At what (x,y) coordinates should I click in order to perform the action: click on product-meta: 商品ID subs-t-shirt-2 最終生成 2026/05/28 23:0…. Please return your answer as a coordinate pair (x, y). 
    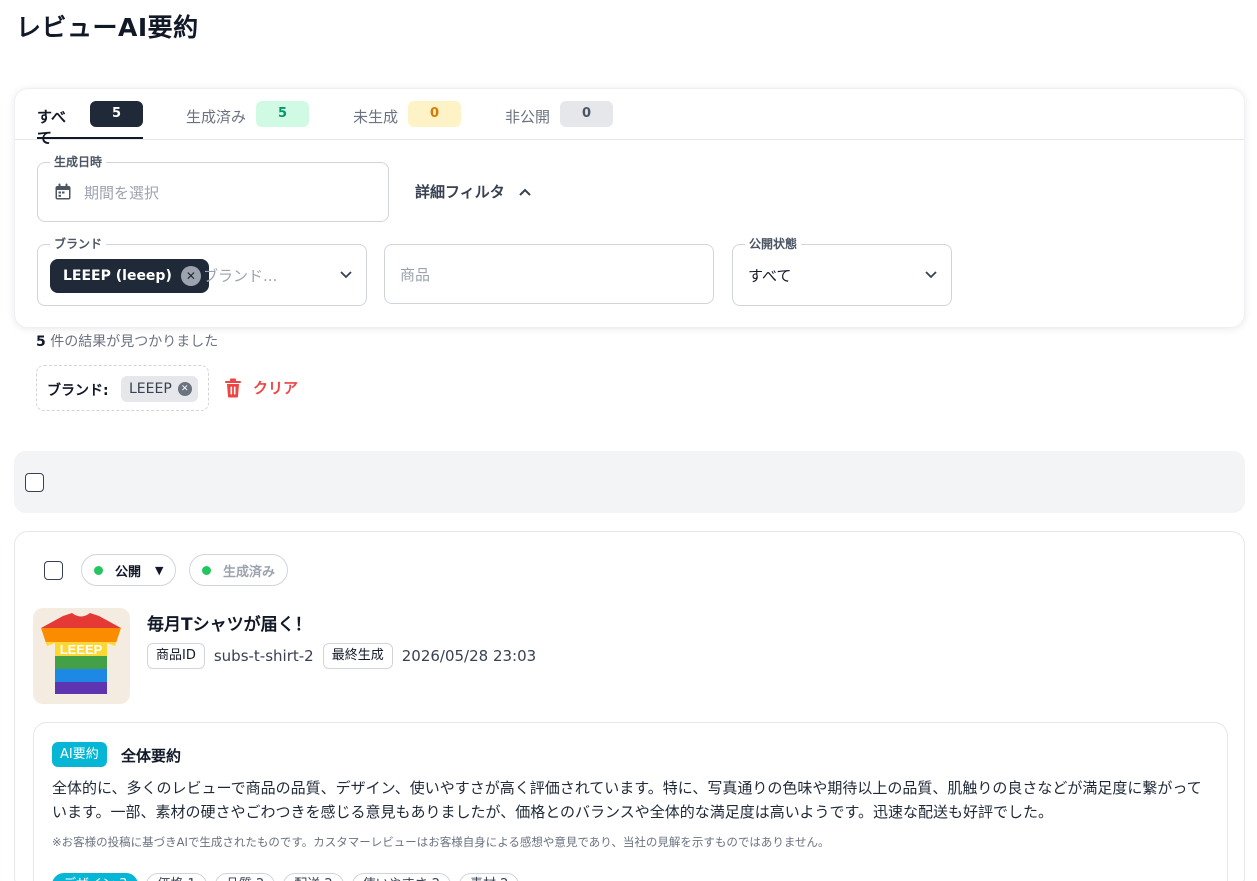
    Looking at the image, I should click on (346, 656).